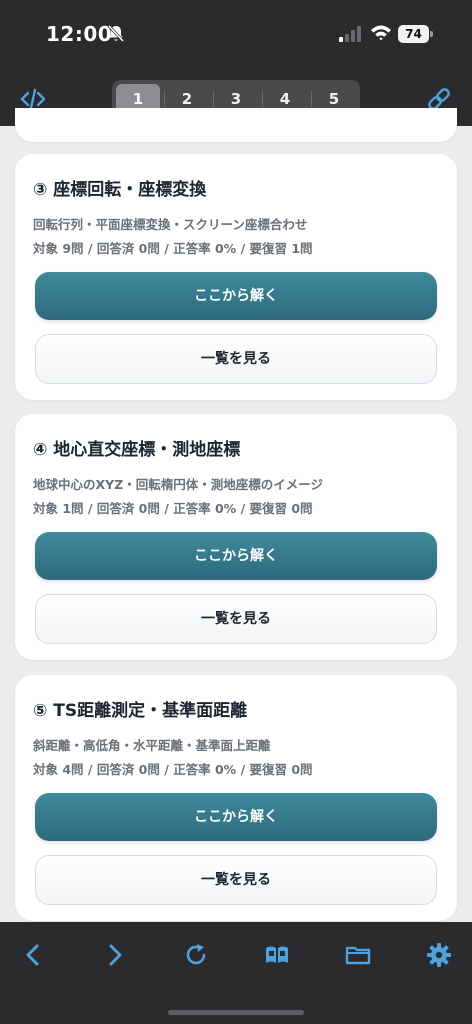  Describe the element at coordinates (236, 1012) in the screenshot. I see `home-indicator` at that location.